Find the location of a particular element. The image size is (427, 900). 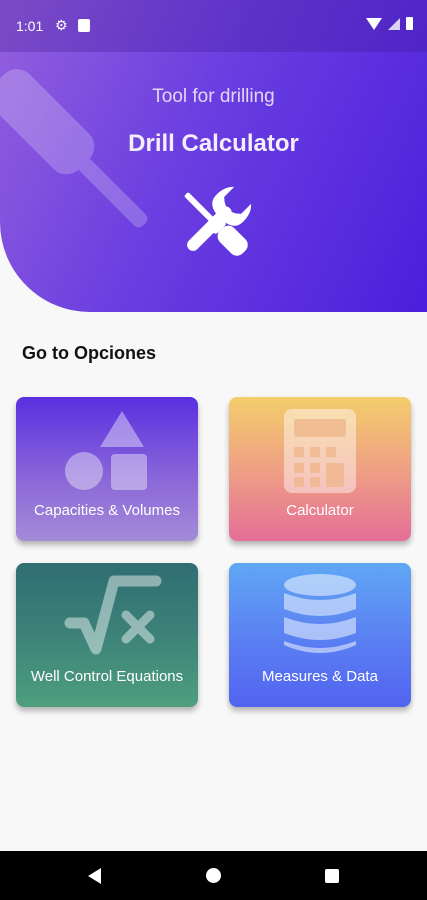

home-icon is located at coordinates (213, 875).